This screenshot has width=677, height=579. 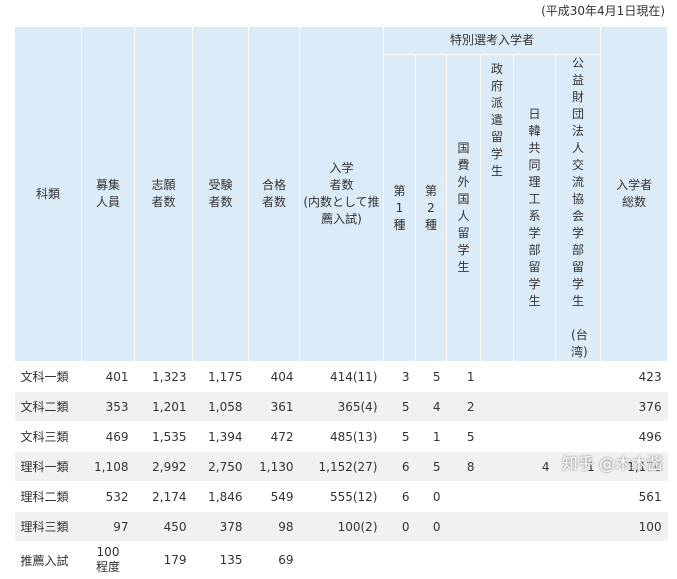 What do you see at coordinates (274, 526) in the screenshot?
I see `cell-passed: 98` at bounding box center [274, 526].